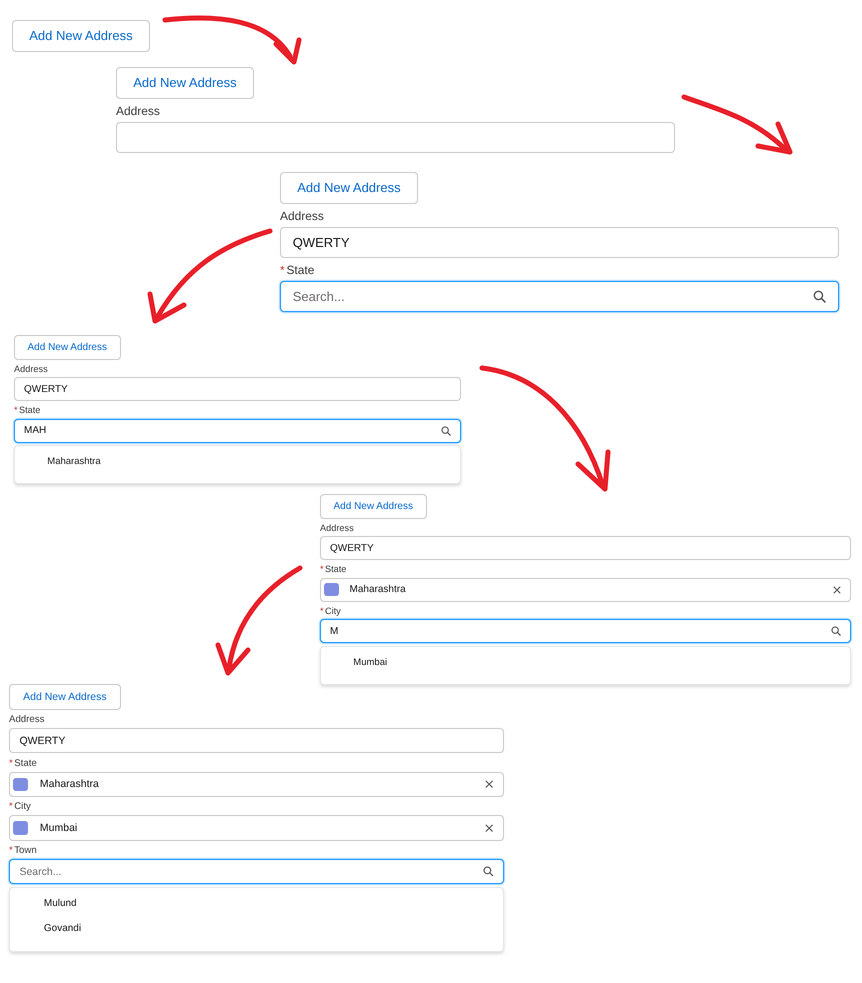  Describe the element at coordinates (59, 828) in the screenshot. I see `selected-value: Mumbai` at that location.